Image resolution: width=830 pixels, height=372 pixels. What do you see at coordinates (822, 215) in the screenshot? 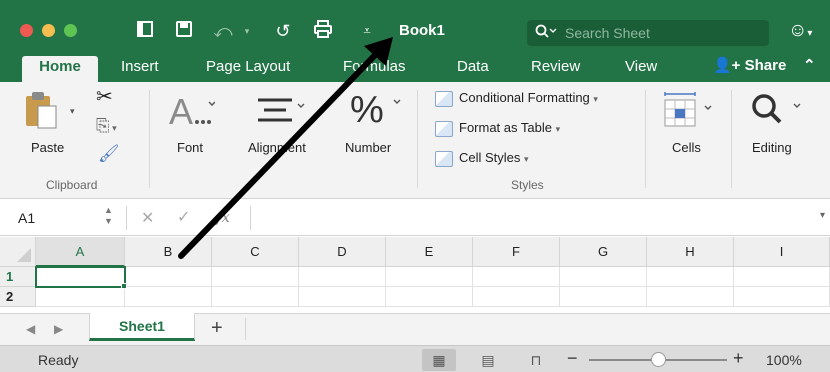
I see `expand-formula-bar-icon: ▾` at bounding box center [822, 215].